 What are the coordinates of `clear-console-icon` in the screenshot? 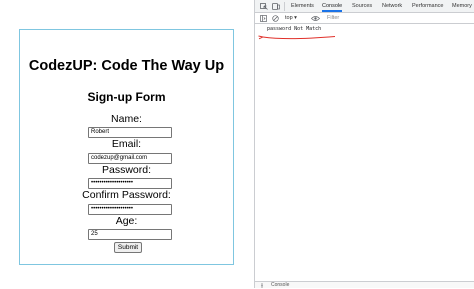 It's located at (275, 18).